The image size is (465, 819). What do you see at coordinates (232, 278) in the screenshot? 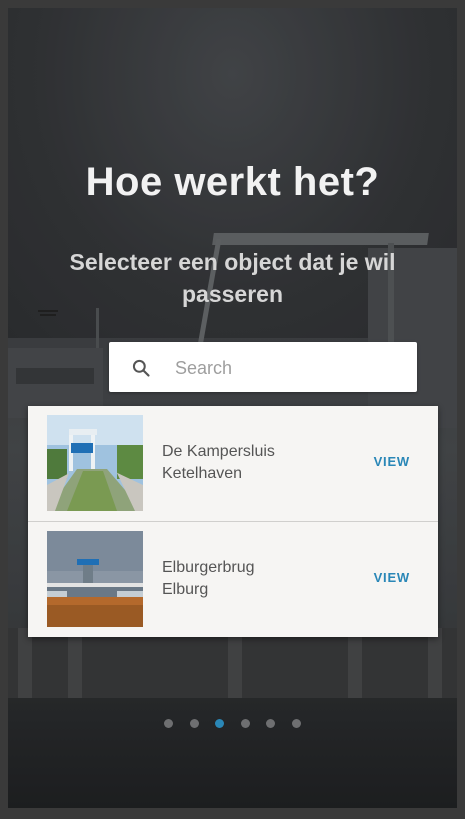
I see `page-subtitle: Selecteer een object dat je wil passeren` at bounding box center [232, 278].